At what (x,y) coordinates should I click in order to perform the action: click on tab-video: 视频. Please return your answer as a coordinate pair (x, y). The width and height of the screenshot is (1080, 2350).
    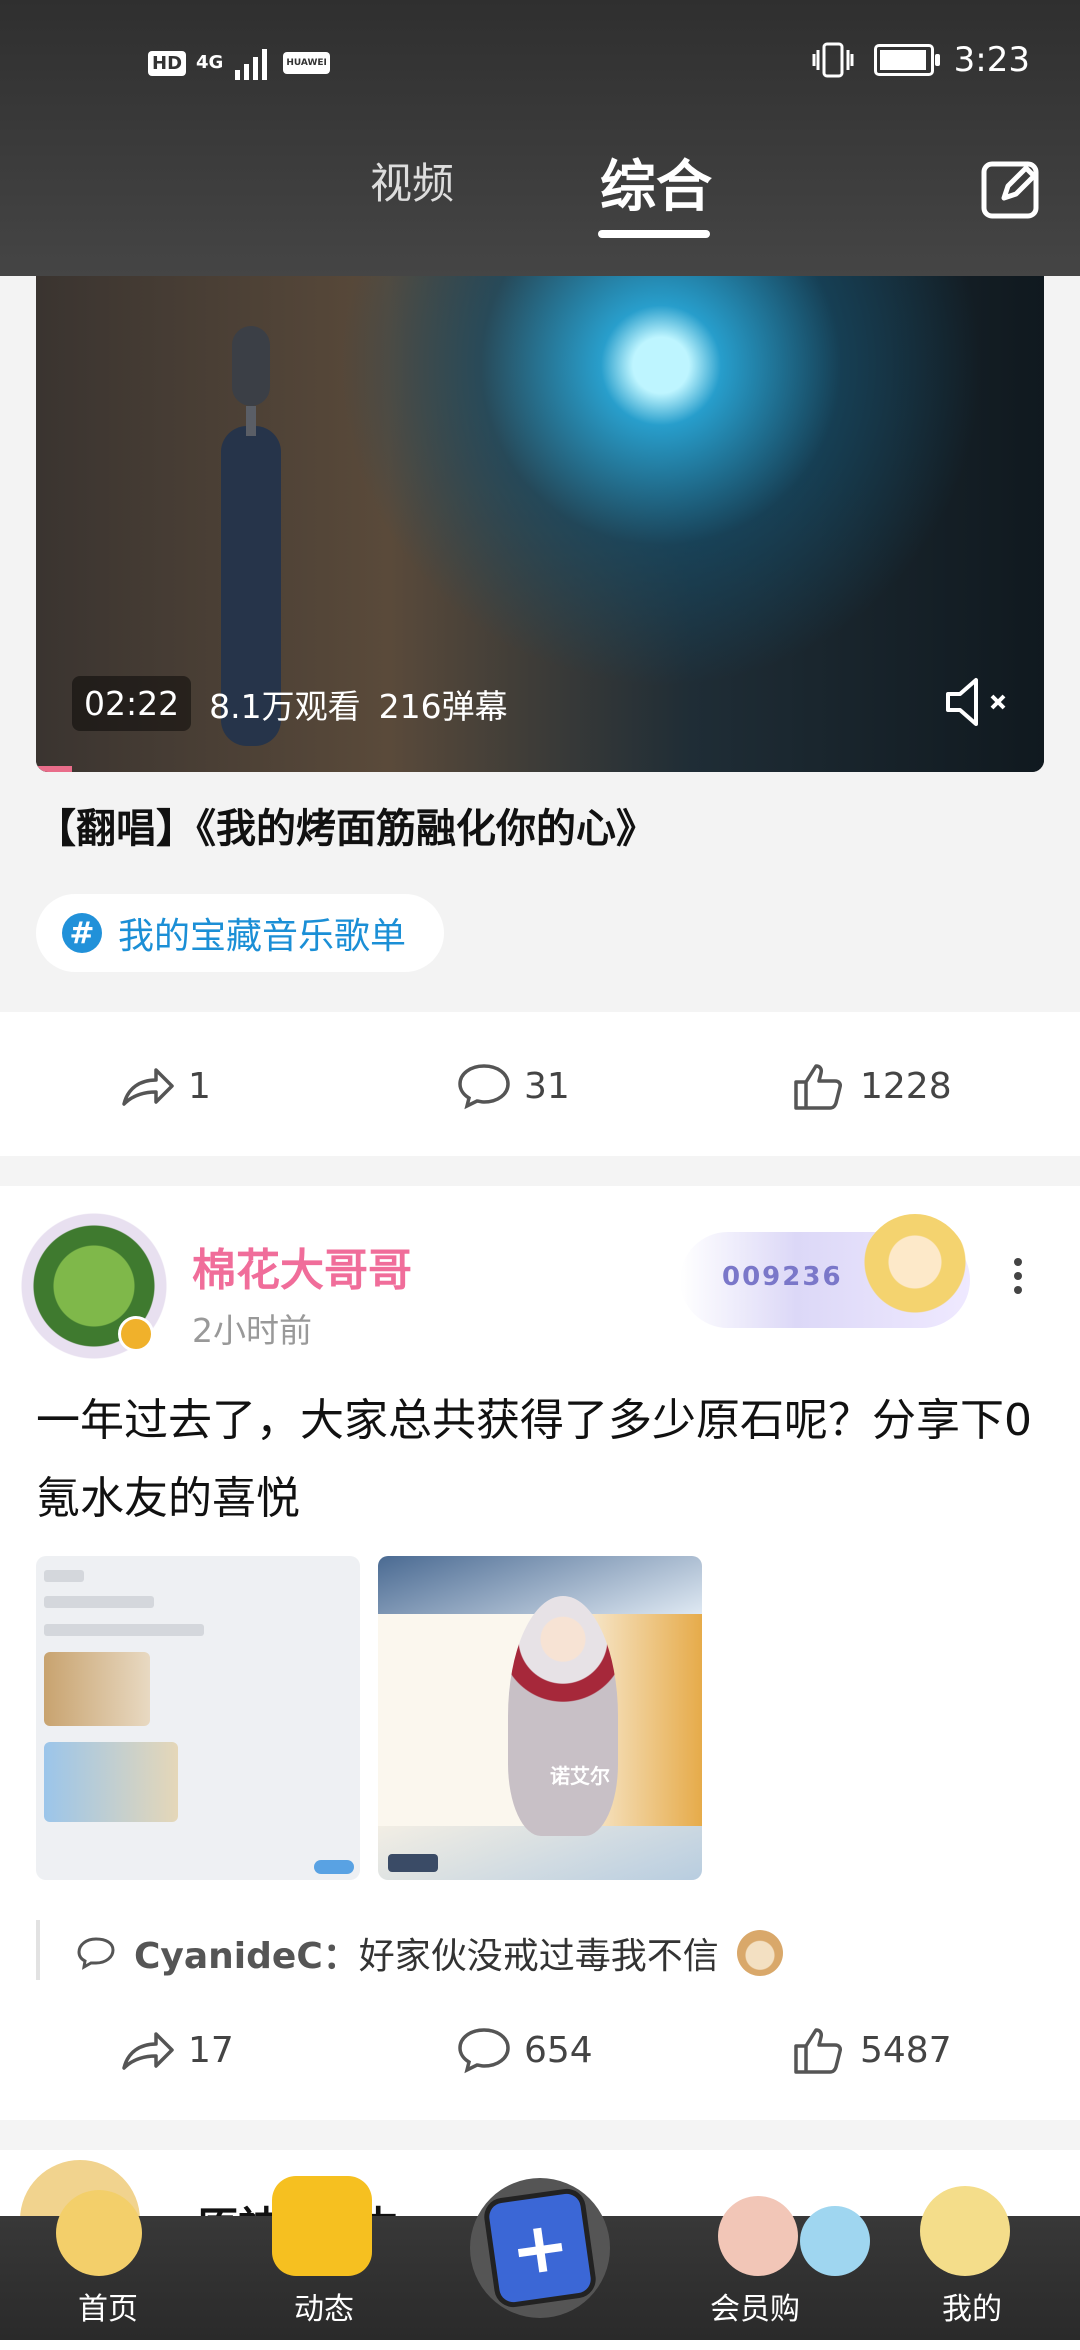
    Looking at the image, I should click on (412, 180).